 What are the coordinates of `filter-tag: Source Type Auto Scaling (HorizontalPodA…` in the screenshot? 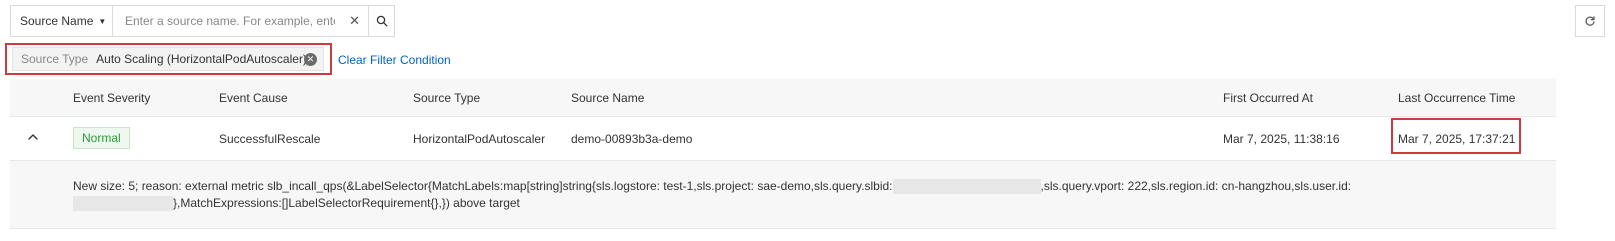 It's located at (168, 59).